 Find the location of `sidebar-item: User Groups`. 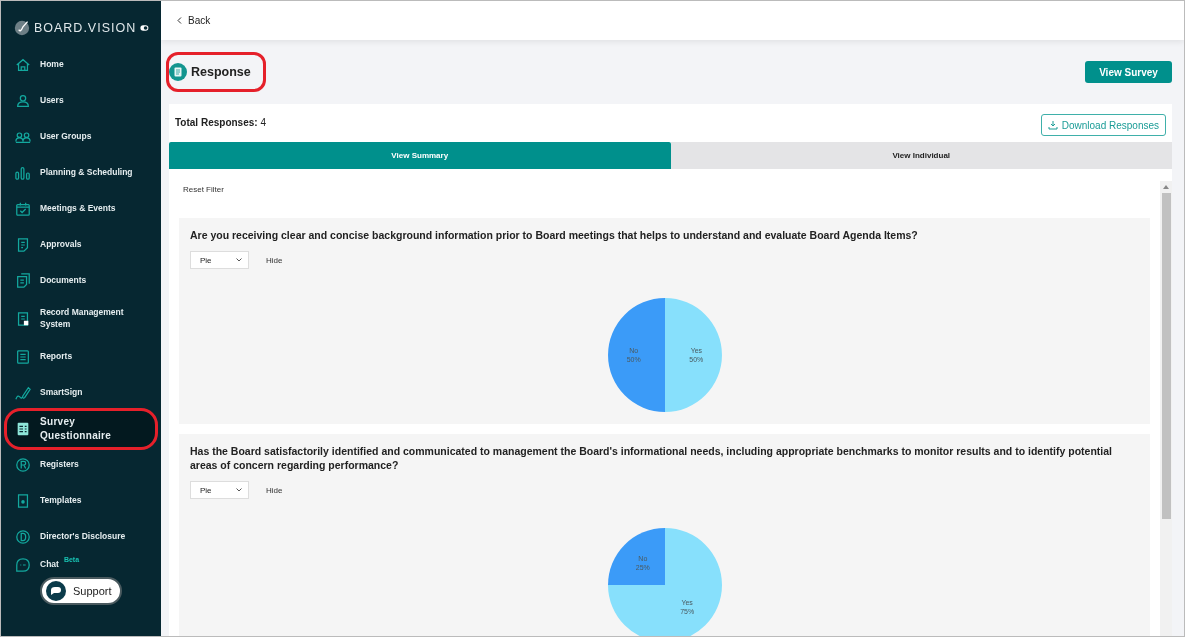

sidebar-item: User Groups is located at coordinates (81, 137).